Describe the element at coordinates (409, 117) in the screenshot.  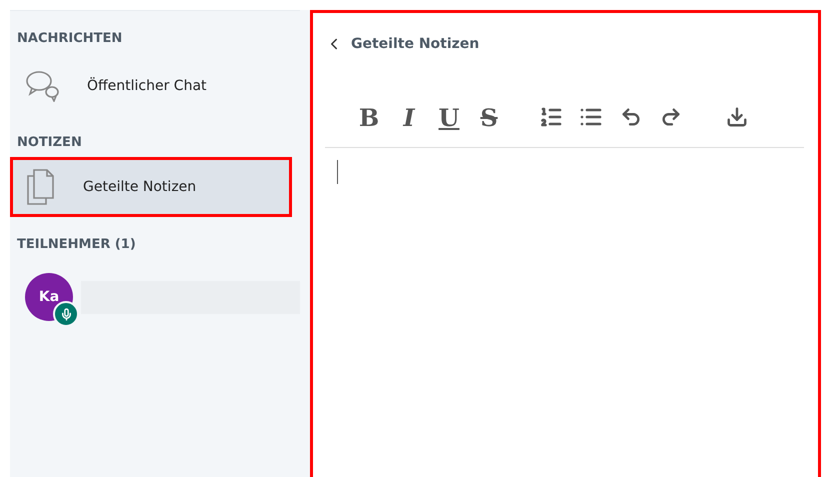
I see `italic-button: I` at that location.